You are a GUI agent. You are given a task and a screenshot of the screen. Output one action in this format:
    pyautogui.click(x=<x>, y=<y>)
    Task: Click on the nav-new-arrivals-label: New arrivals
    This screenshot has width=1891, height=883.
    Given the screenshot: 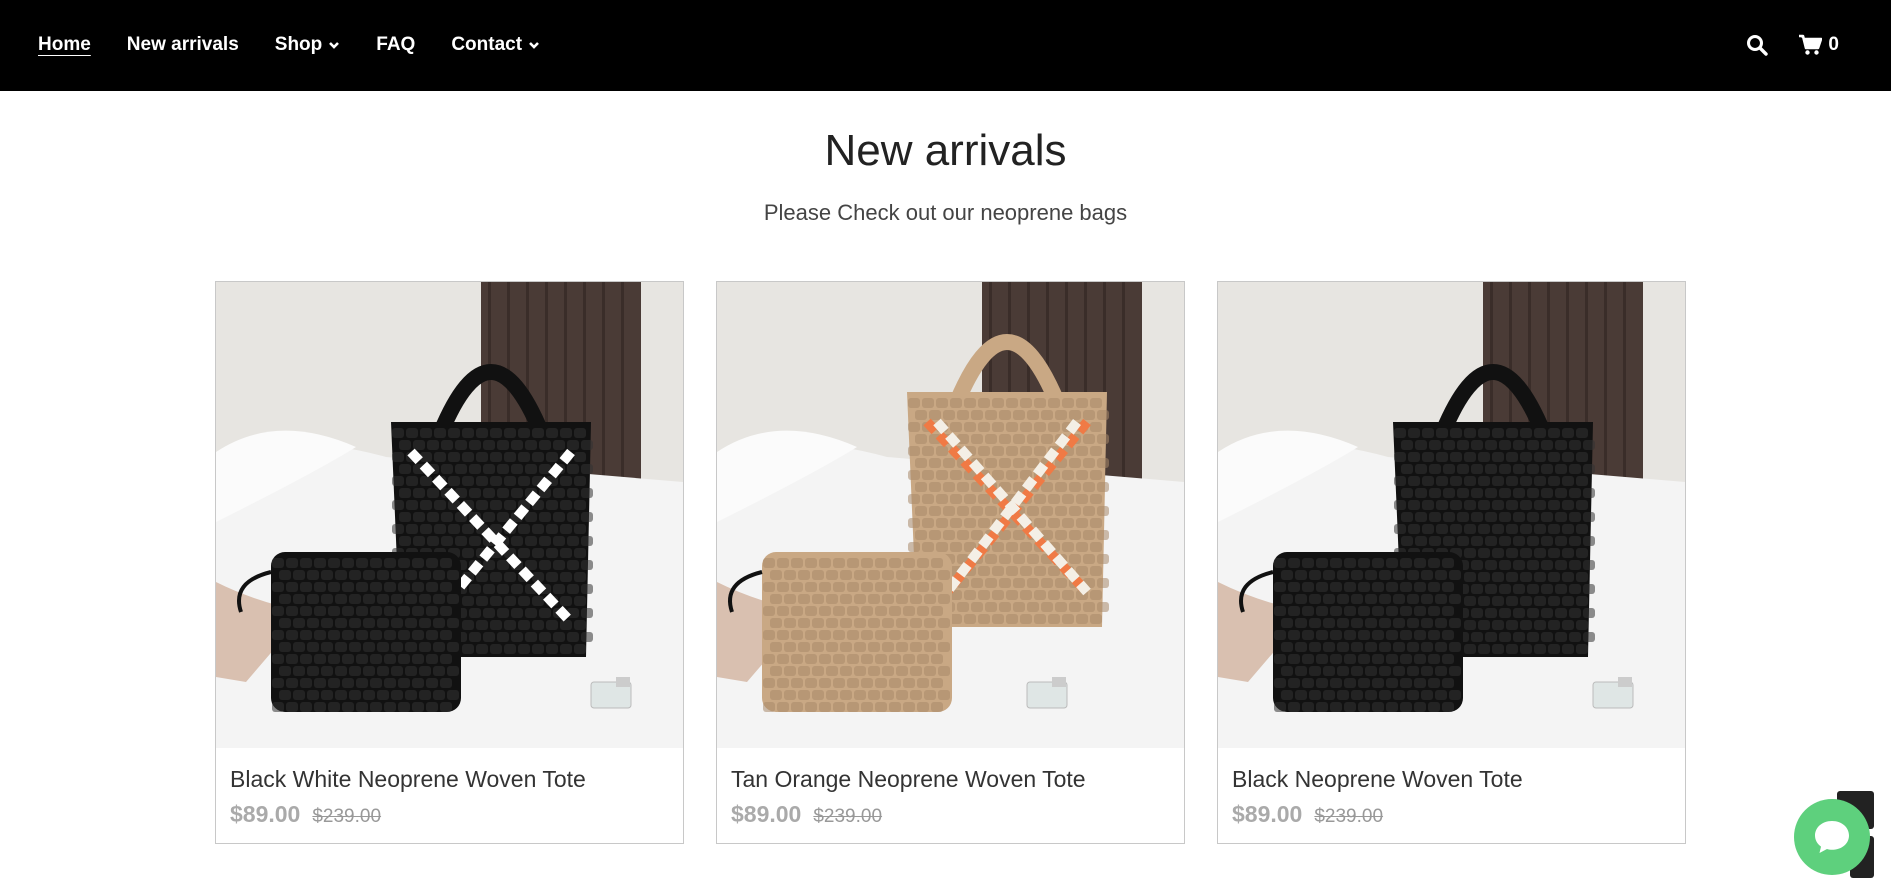 What is the action you would take?
    pyautogui.click(x=182, y=44)
    